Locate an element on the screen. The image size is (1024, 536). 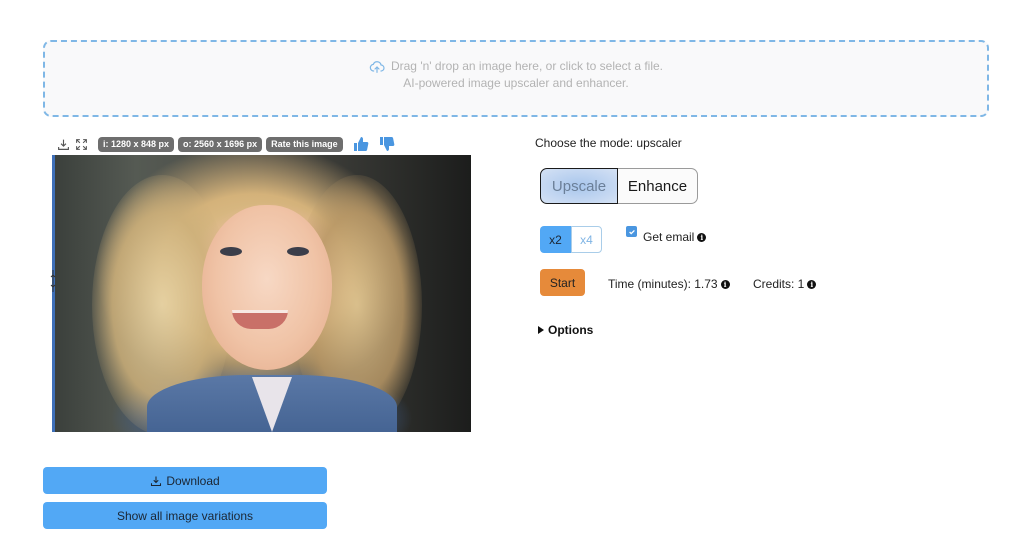
download-button: Download is located at coordinates (185, 480).